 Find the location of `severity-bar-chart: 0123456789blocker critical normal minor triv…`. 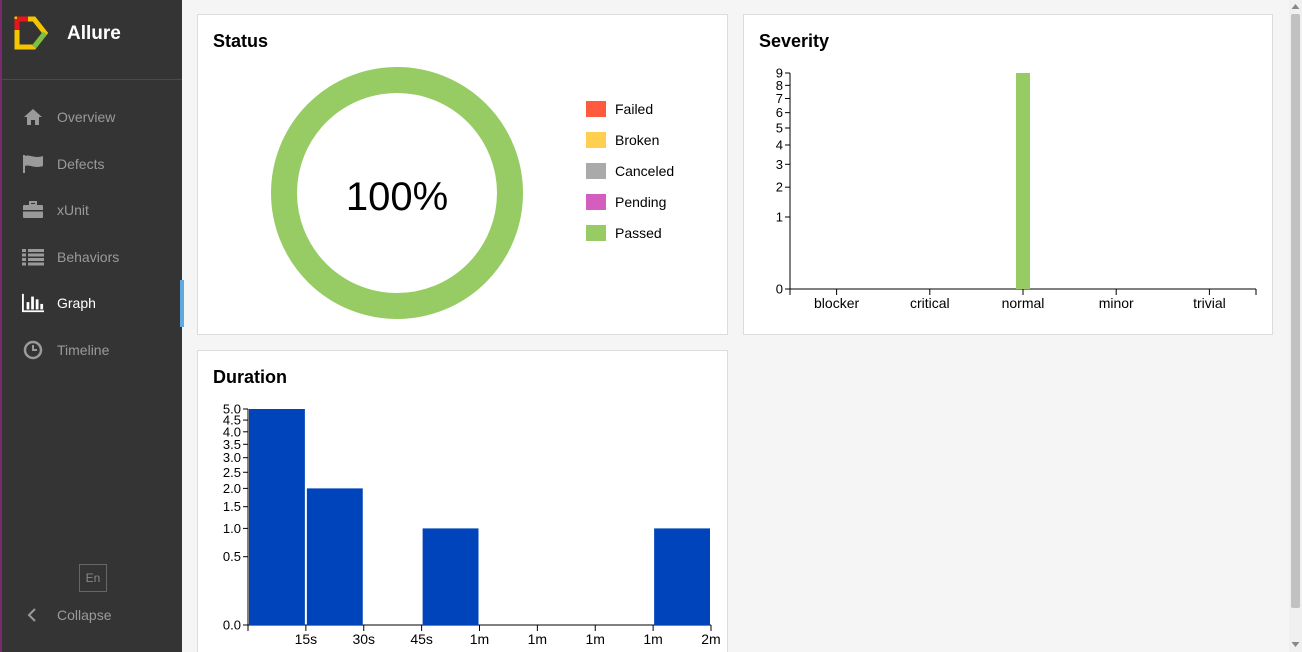

severity-bar-chart: 0123456789blocker critical normal minor triv… is located at coordinates (1016, 188).